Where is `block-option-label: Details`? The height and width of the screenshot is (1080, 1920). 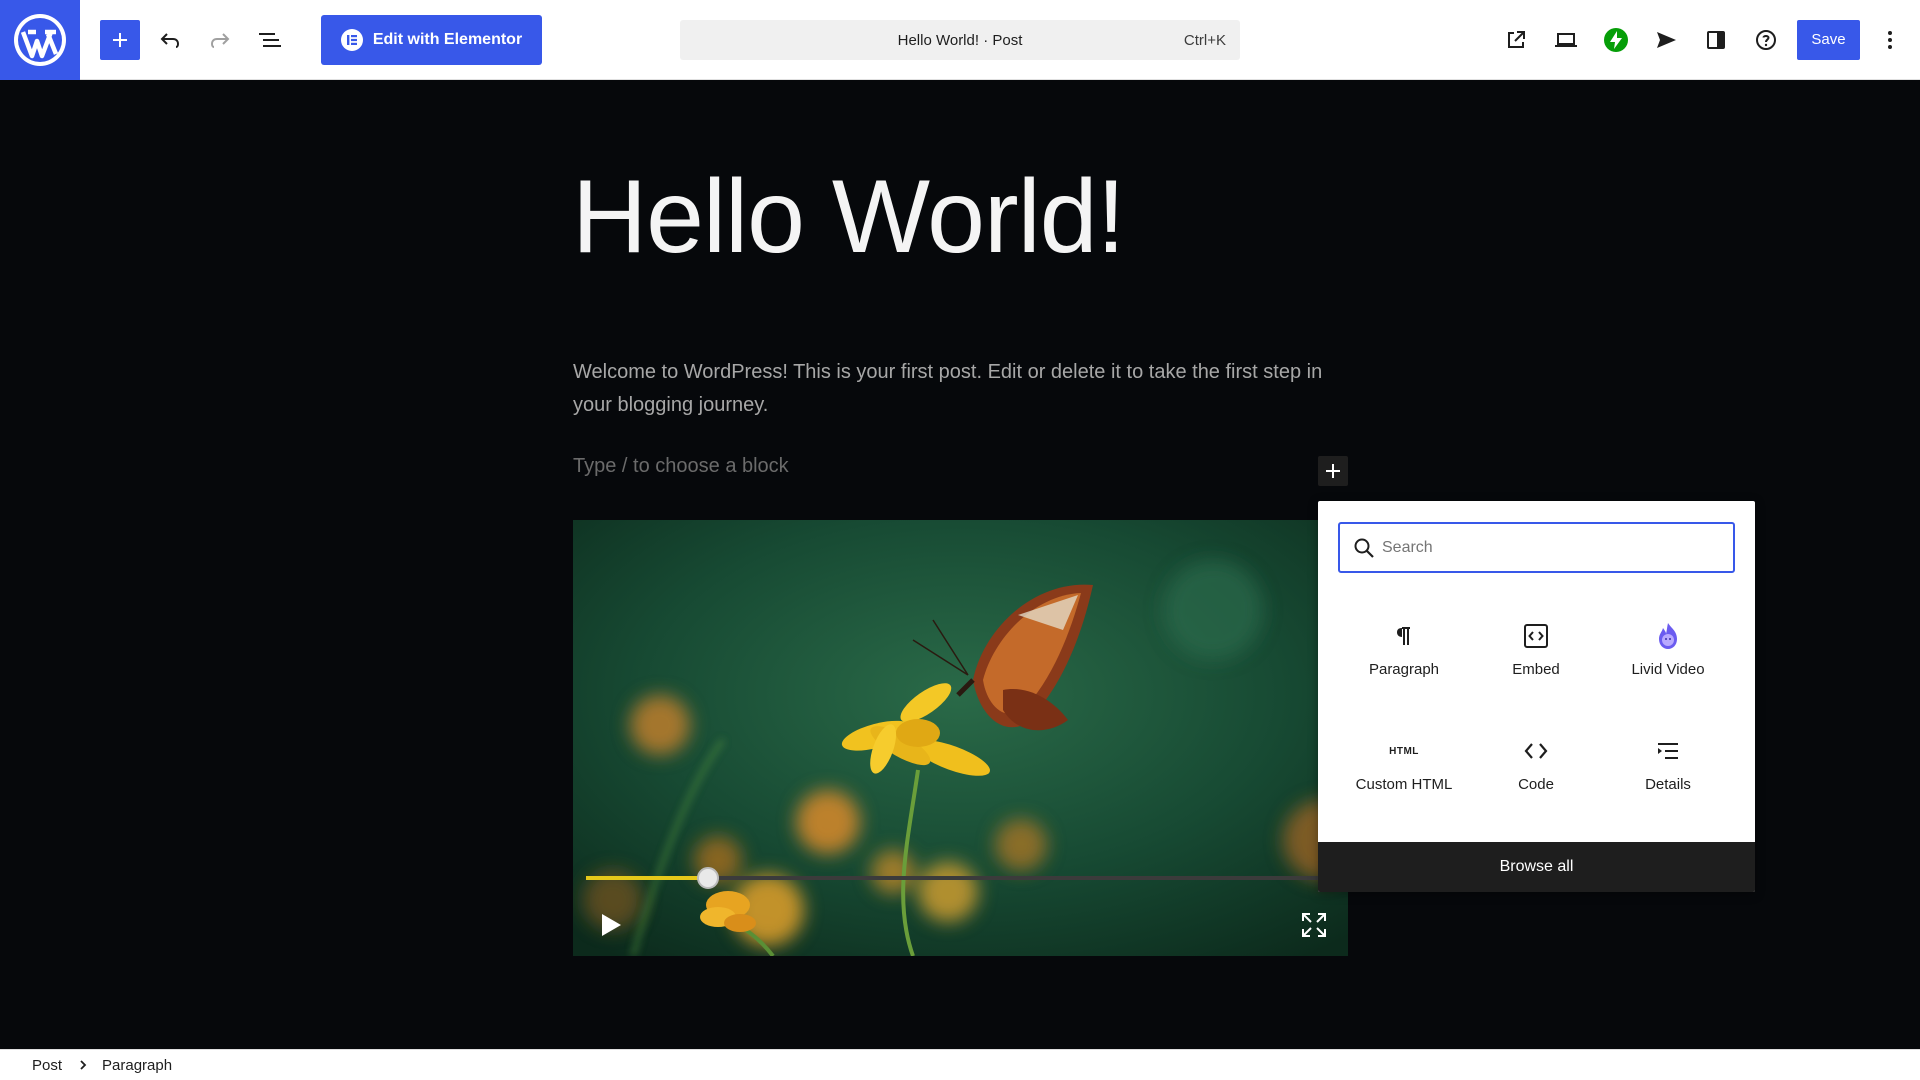 block-option-label: Details is located at coordinates (1668, 784).